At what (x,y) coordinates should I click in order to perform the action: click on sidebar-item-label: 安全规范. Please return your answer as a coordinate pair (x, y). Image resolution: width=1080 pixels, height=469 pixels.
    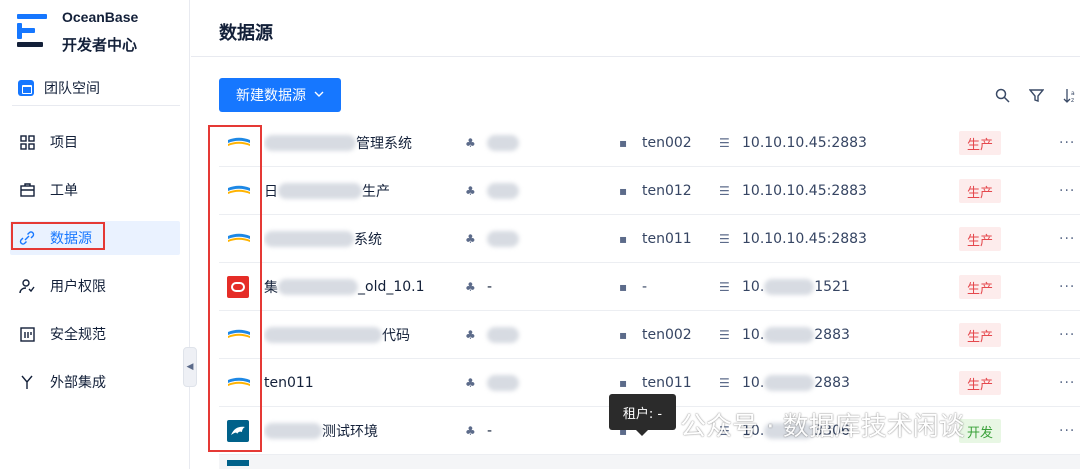
    Looking at the image, I should click on (78, 335).